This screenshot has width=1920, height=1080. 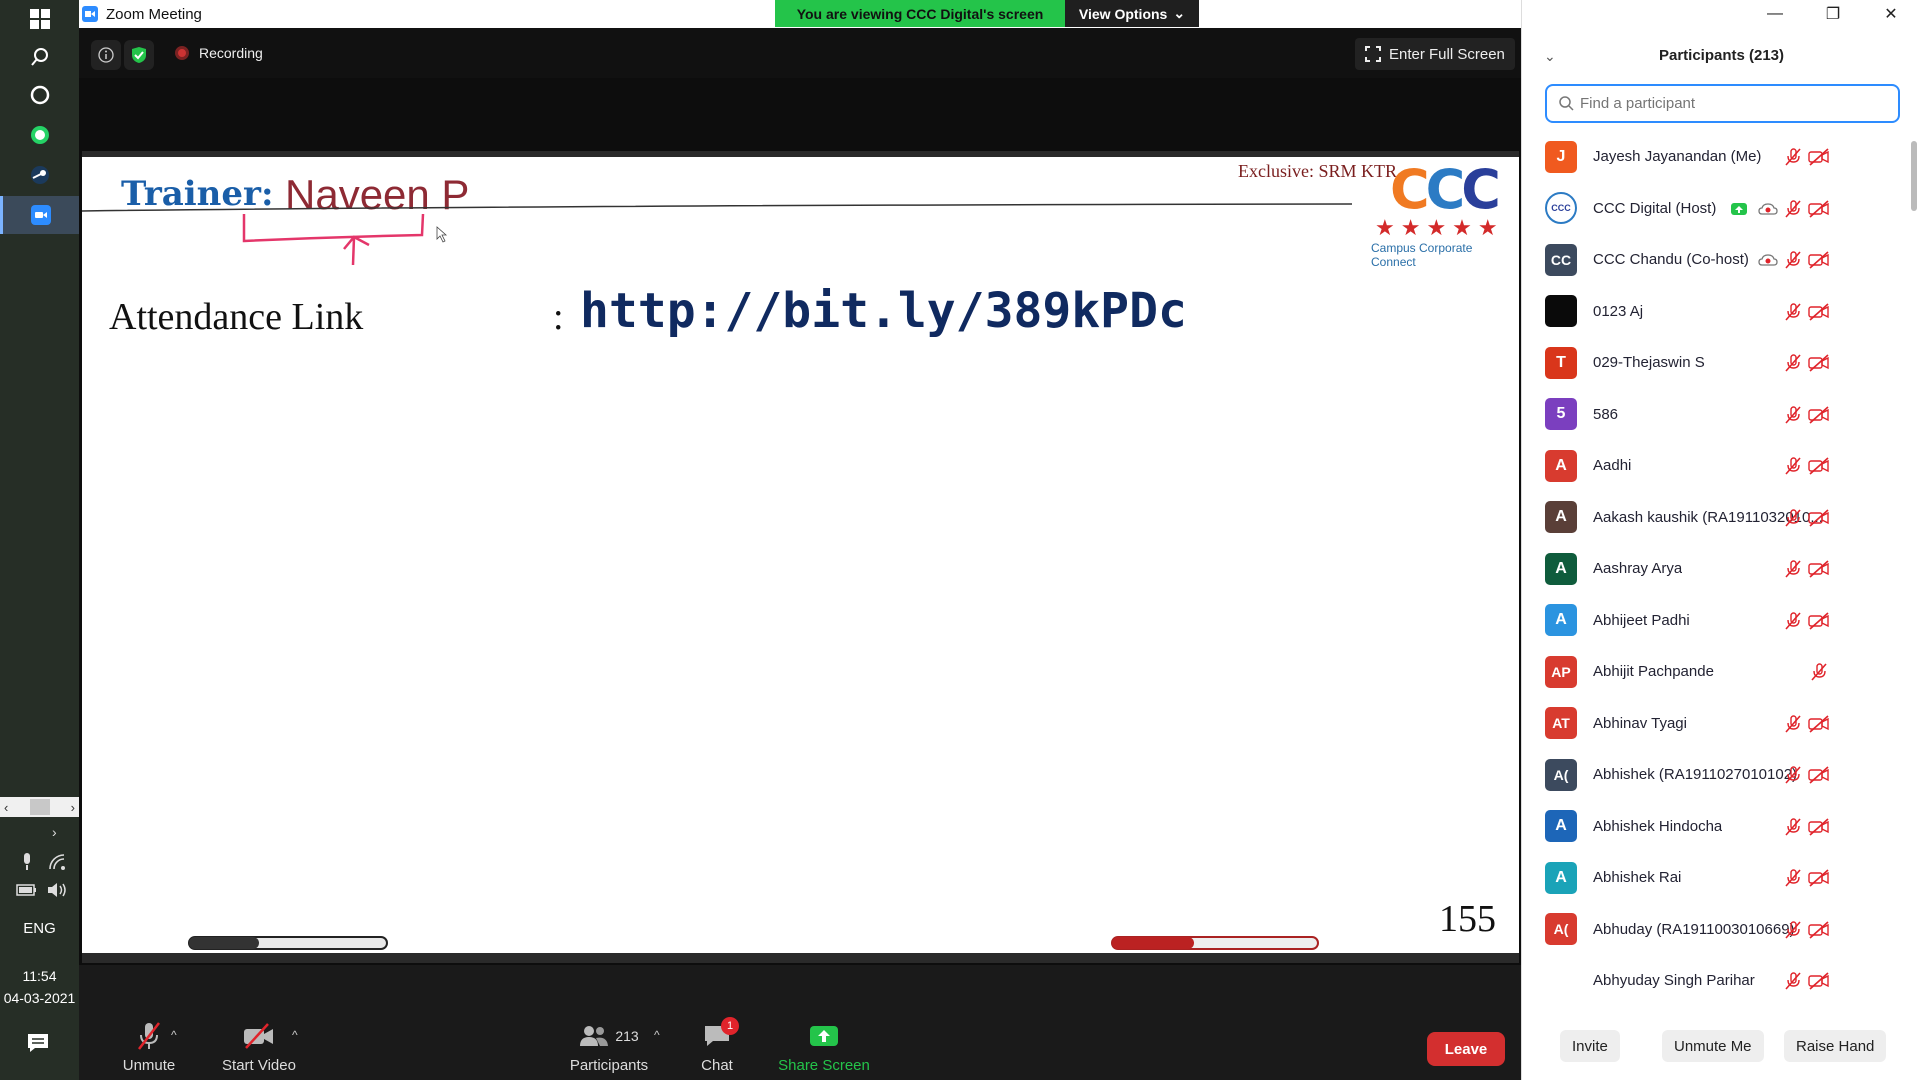 I want to click on action-center-icon, so click(x=38, y=1045).